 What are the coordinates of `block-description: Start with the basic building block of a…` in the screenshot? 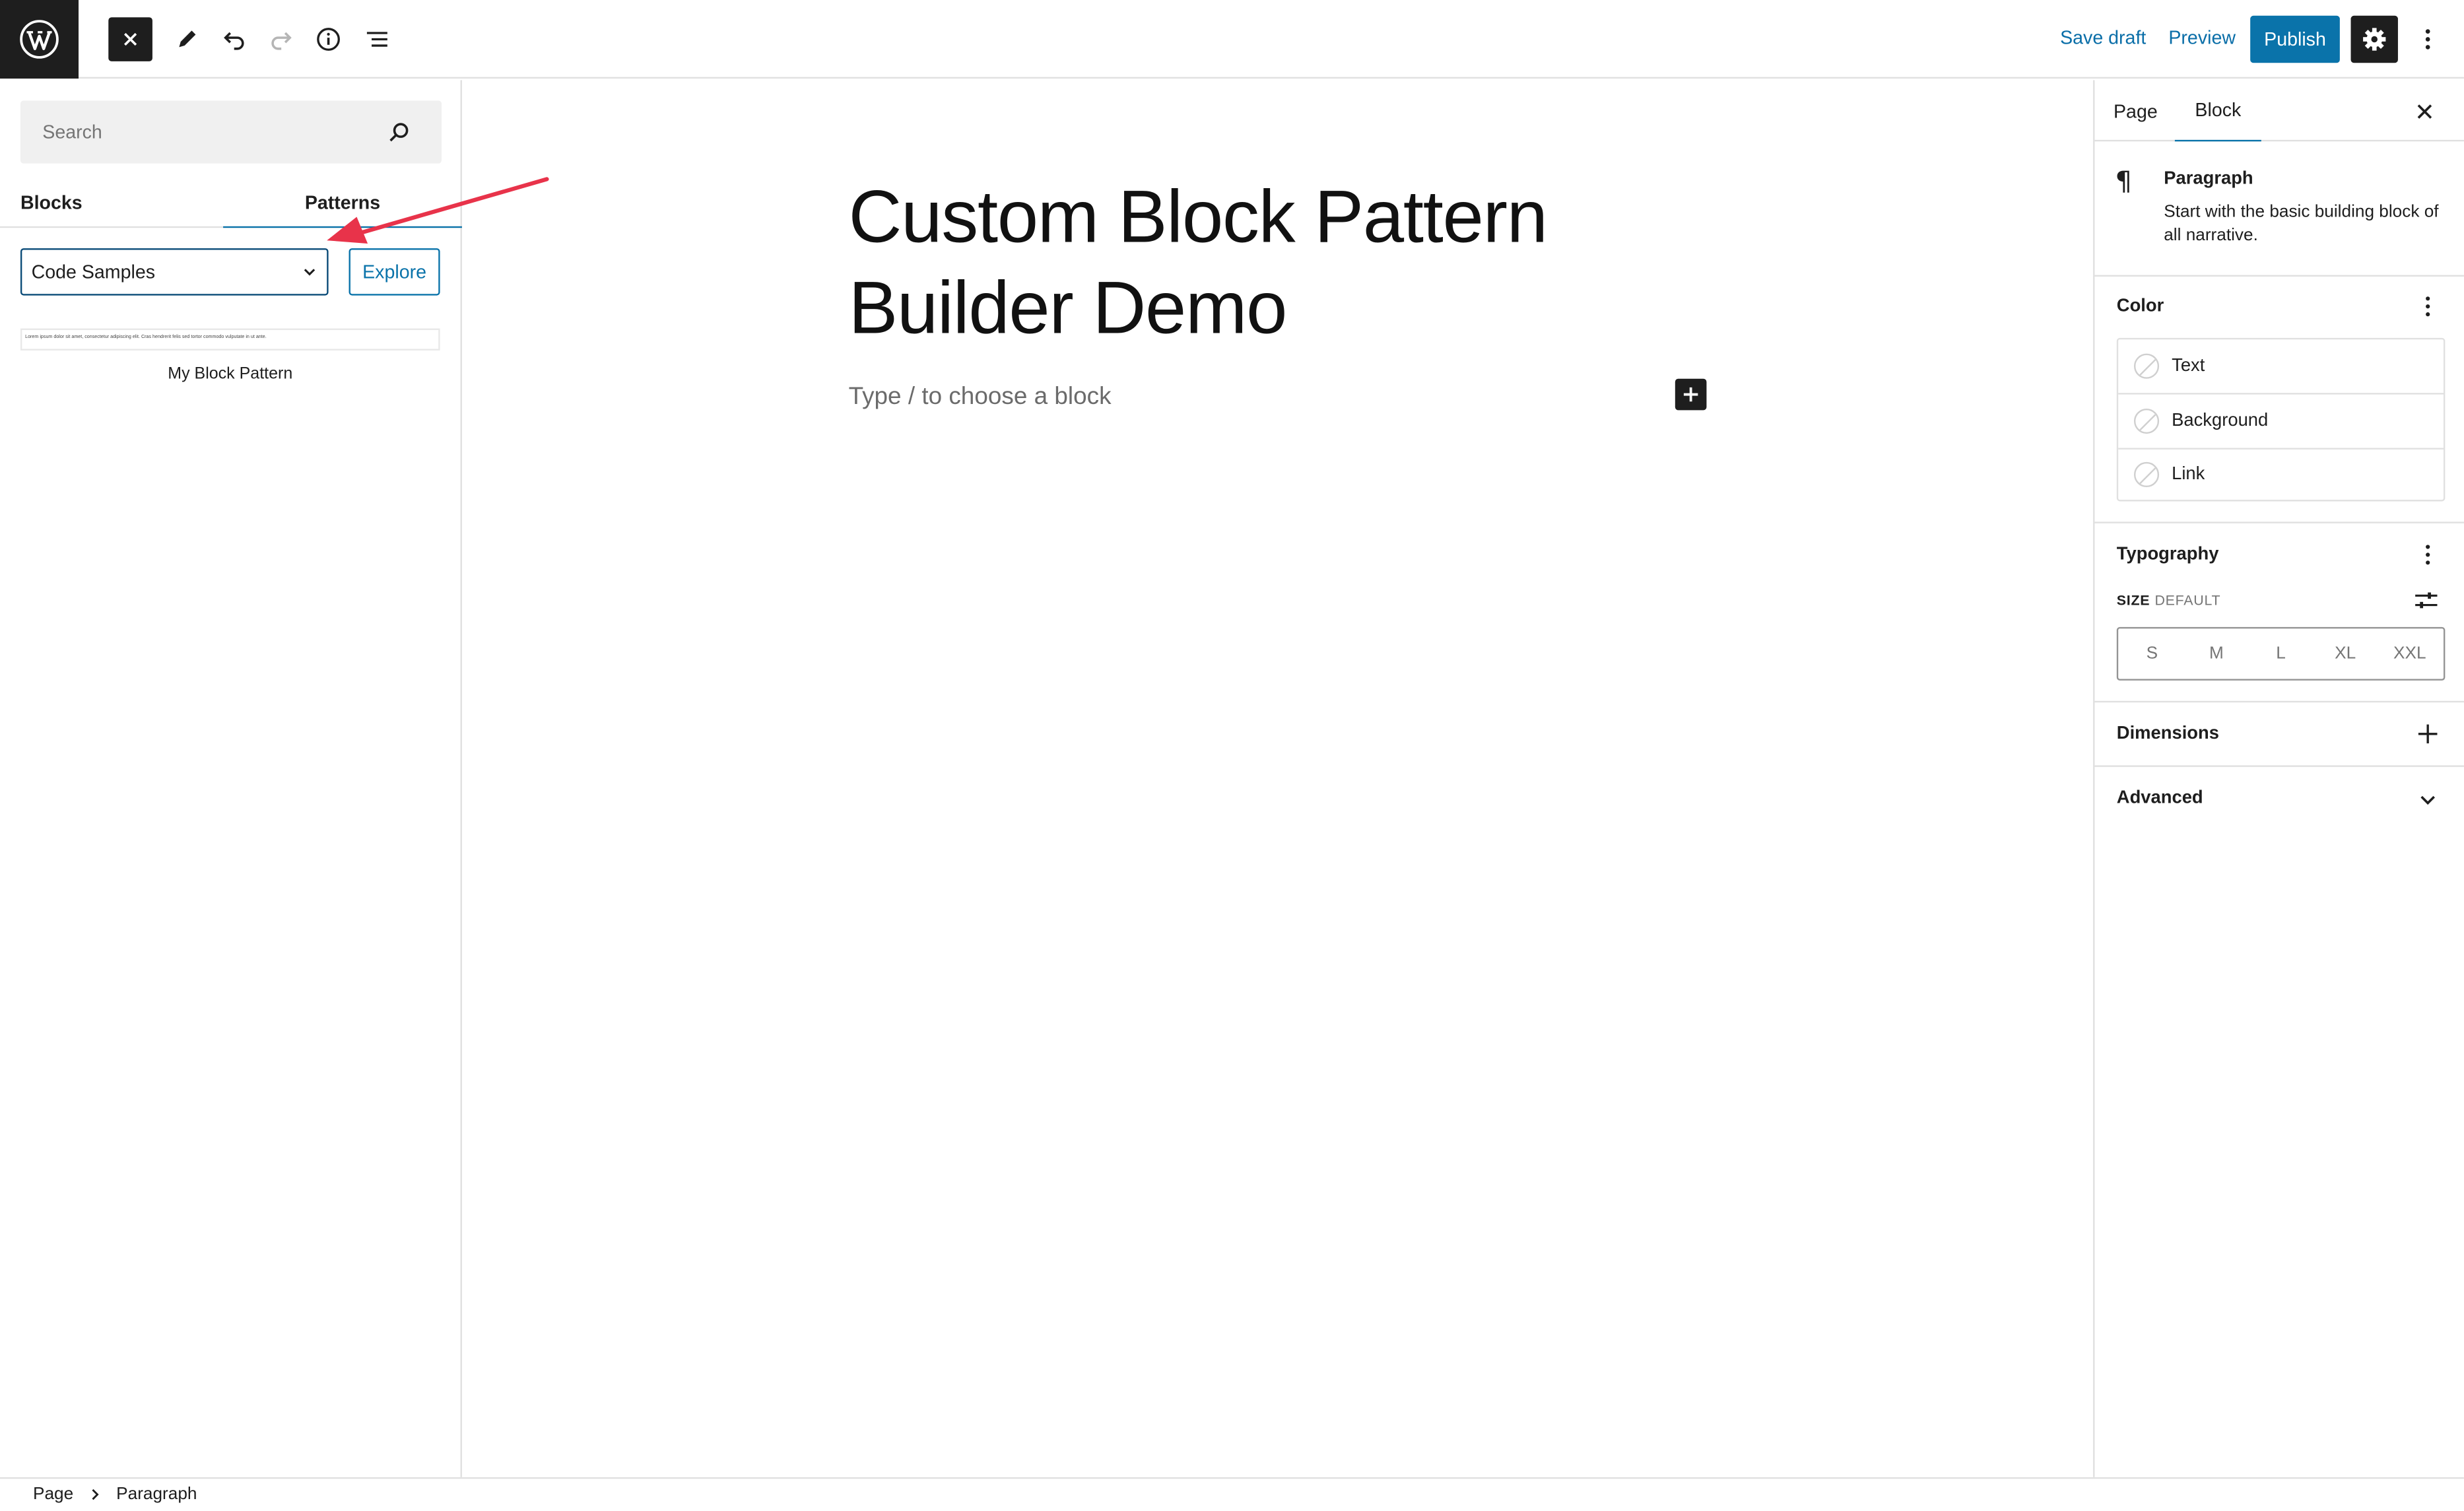 It's located at (2301, 224).